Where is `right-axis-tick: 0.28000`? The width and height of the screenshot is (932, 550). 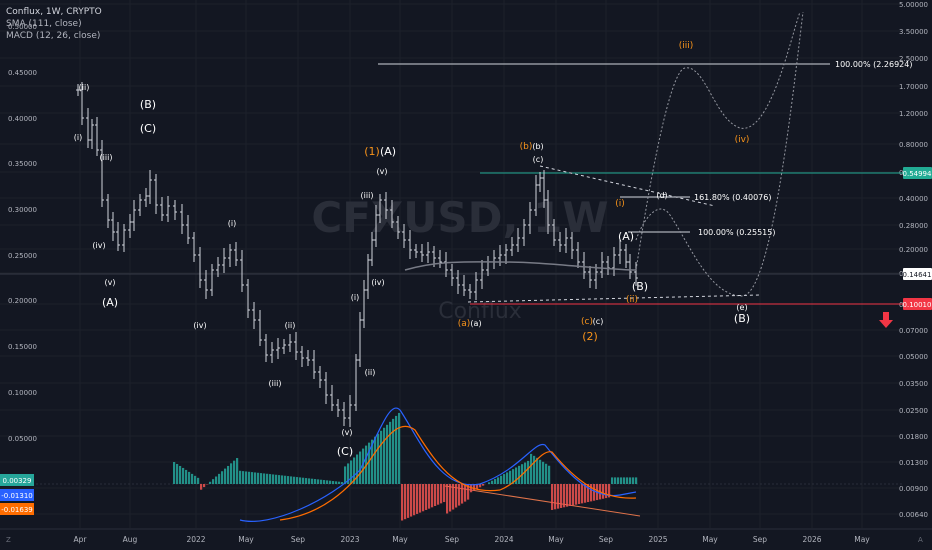
right-axis-tick: 0.28000 is located at coordinates (913, 226).